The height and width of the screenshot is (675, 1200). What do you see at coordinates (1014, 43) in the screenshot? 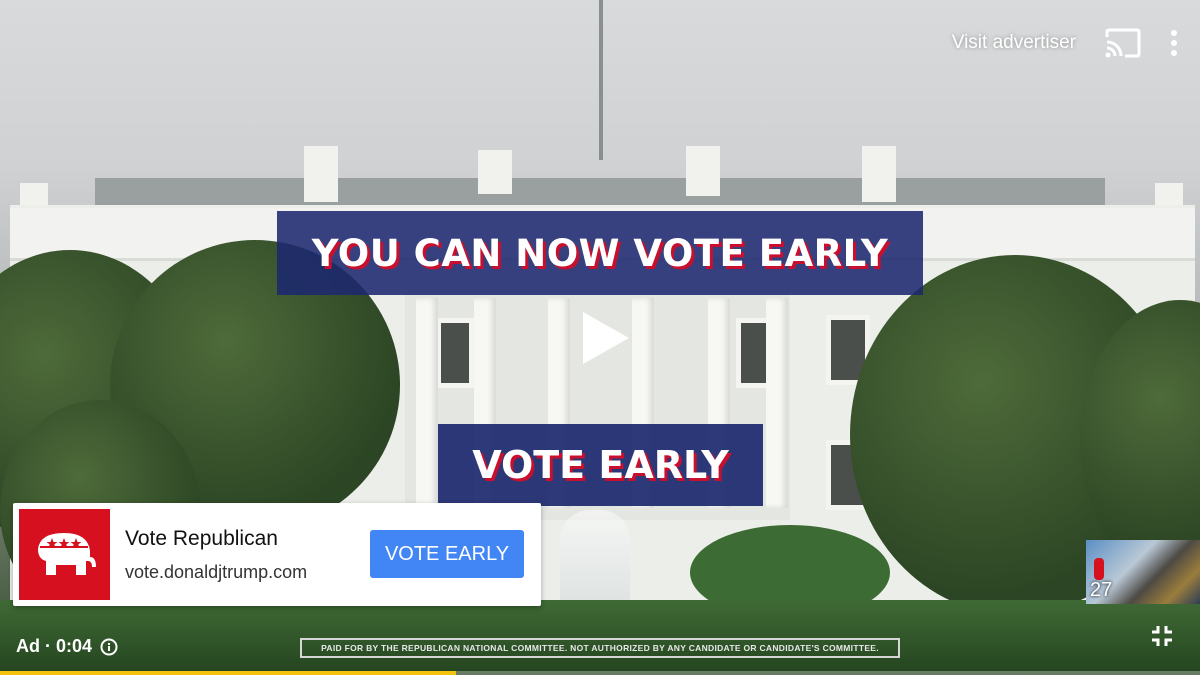
I see `visit-advertiser-link: Visit advertiser` at bounding box center [1014, 43].